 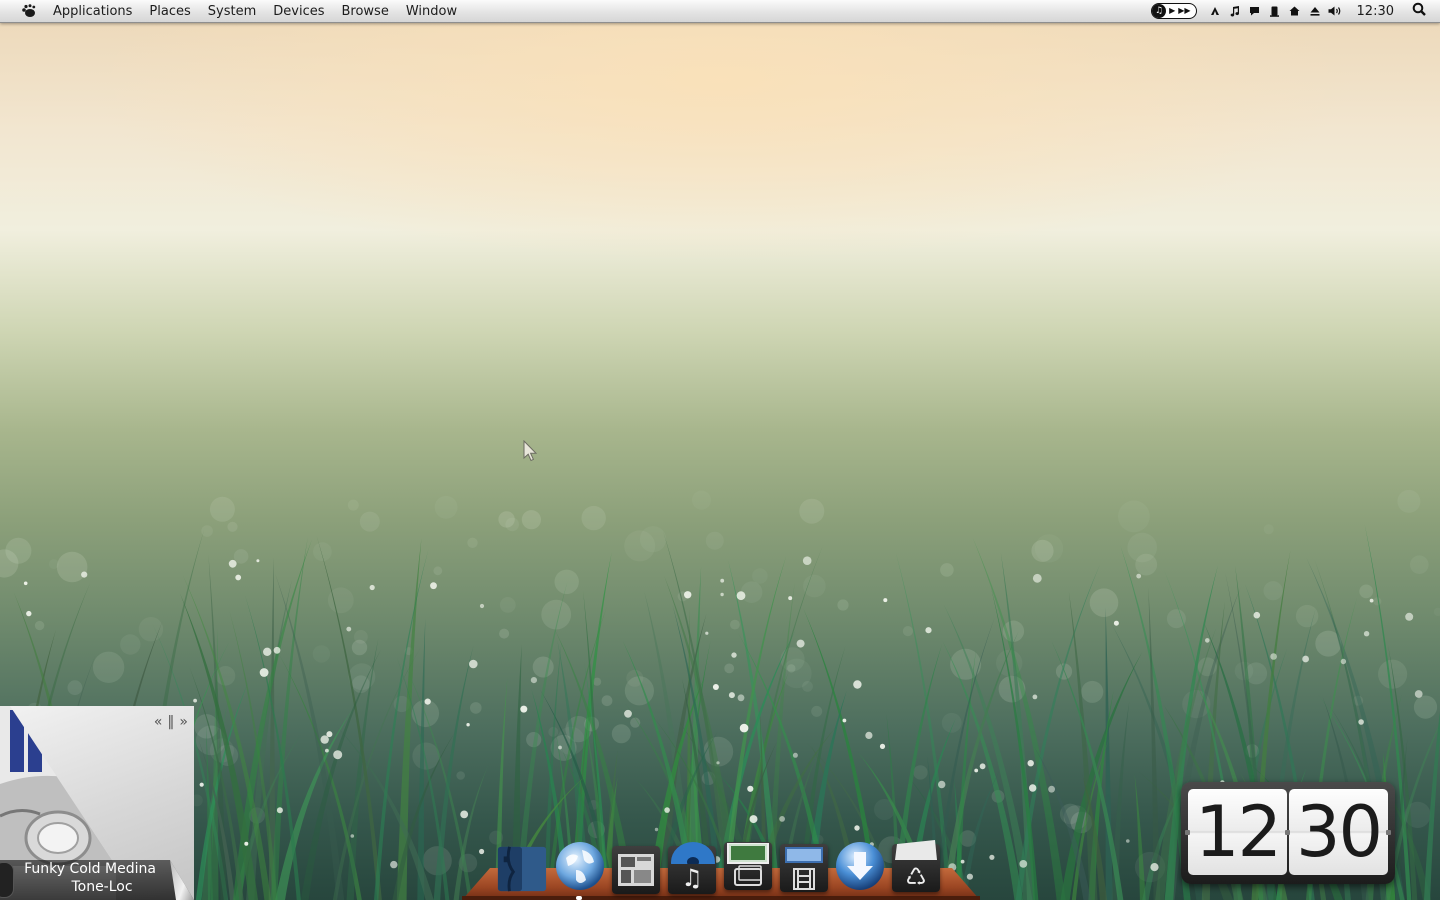 What do you see at coordinates (364, 11) in the screenshot?
I see `menu-browse: Browse` at bounding box center [364, 11].